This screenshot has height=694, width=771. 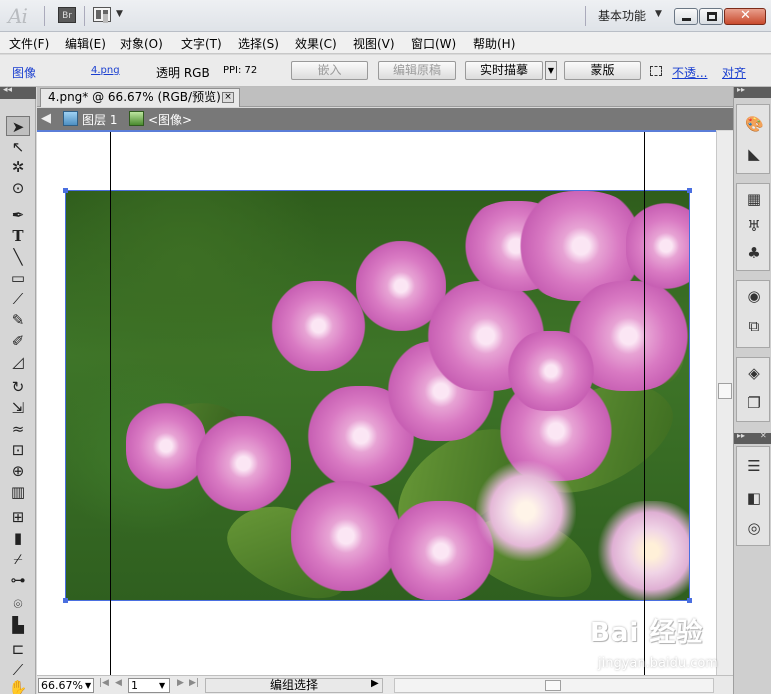 I want to click on swatches-icon: ▦, so click(x=754, y=199).